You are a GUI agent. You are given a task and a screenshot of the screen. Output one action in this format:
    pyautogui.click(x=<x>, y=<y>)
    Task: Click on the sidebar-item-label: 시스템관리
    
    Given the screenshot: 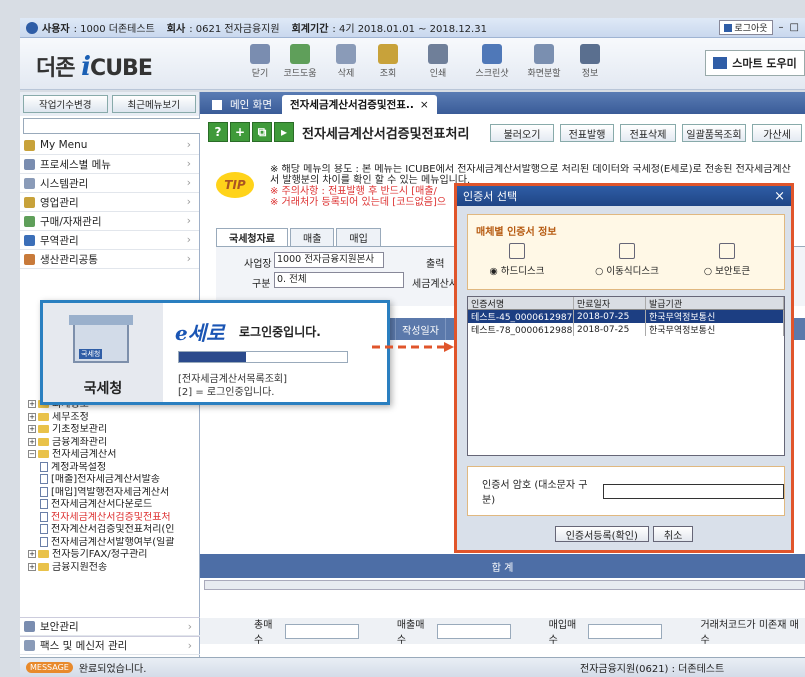 What is the action you would take?
    pyautogui.click(x=64, y=183)
    